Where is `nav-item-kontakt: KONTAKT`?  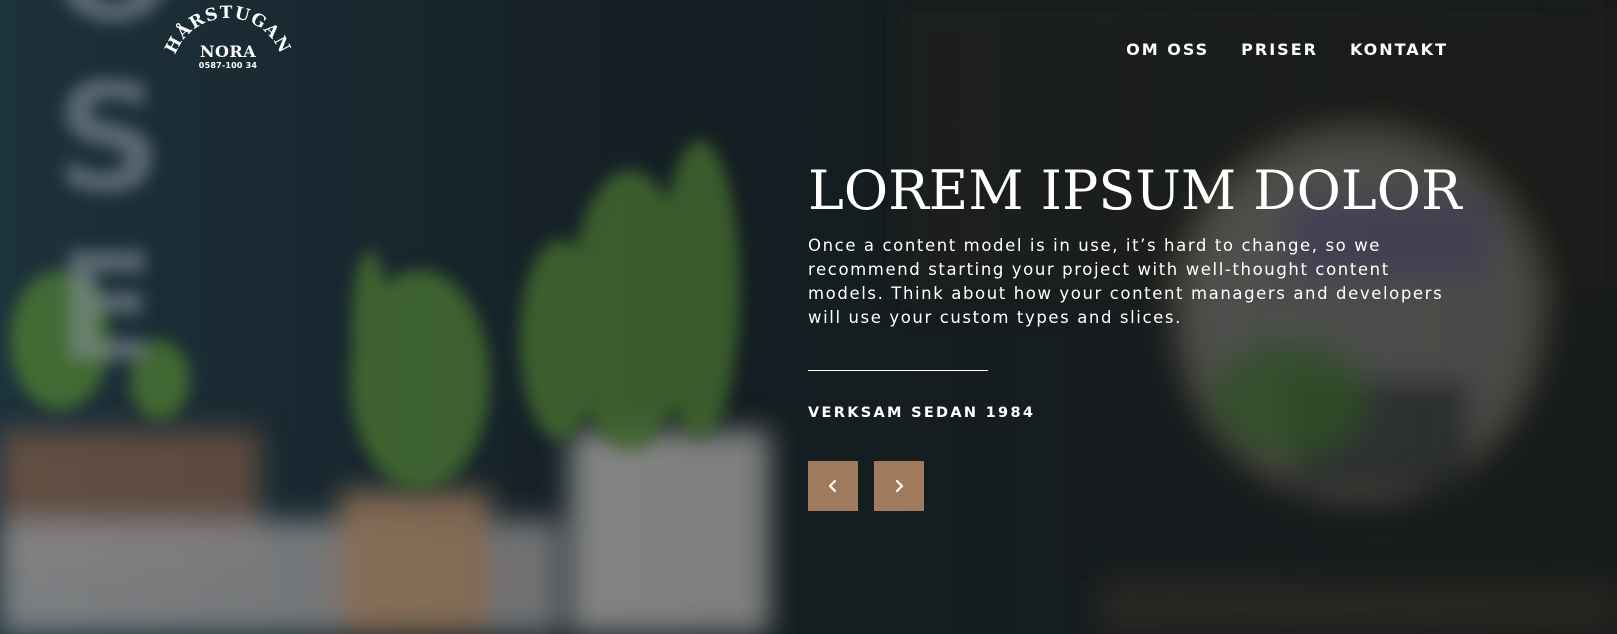 nav-item-kontakt: KONTAKT is located at coordinates (1399, 49).